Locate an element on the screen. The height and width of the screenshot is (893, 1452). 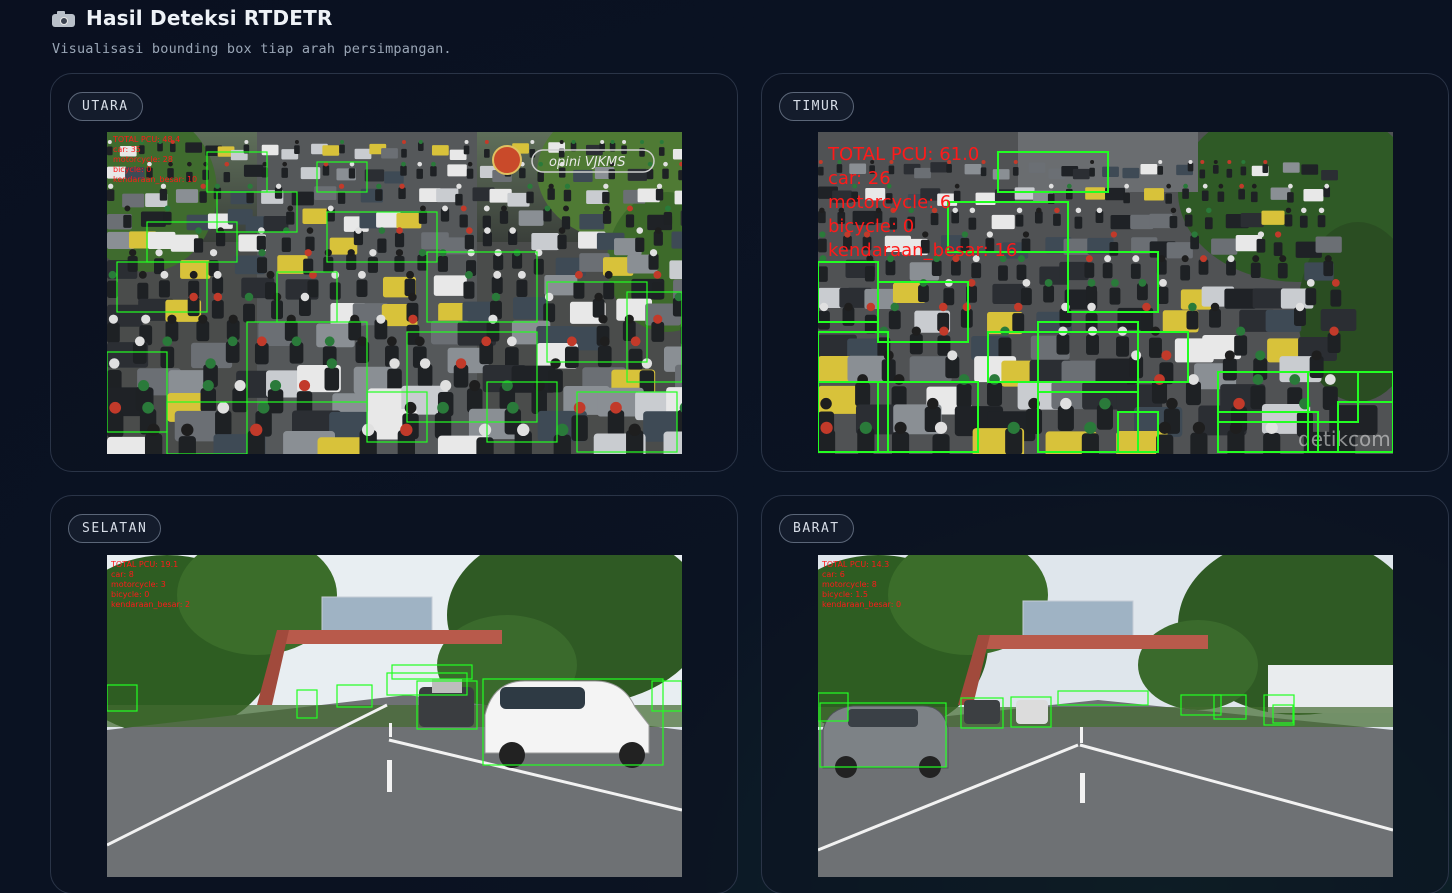
road-scene-selatan is located at coordinates (394, 716).